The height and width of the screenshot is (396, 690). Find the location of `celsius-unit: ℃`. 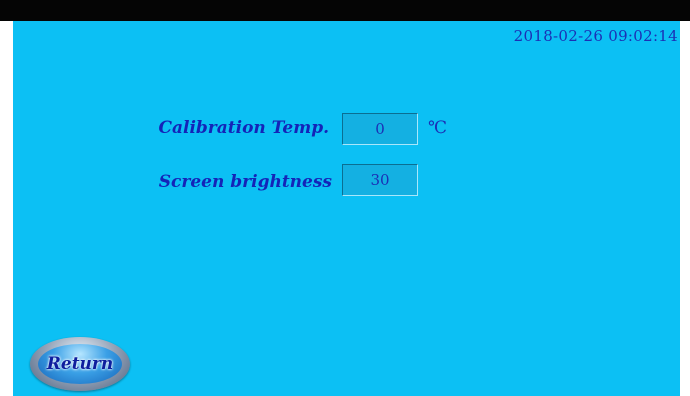

celsius-unit: ℃ is located at coordinates (438, 128).